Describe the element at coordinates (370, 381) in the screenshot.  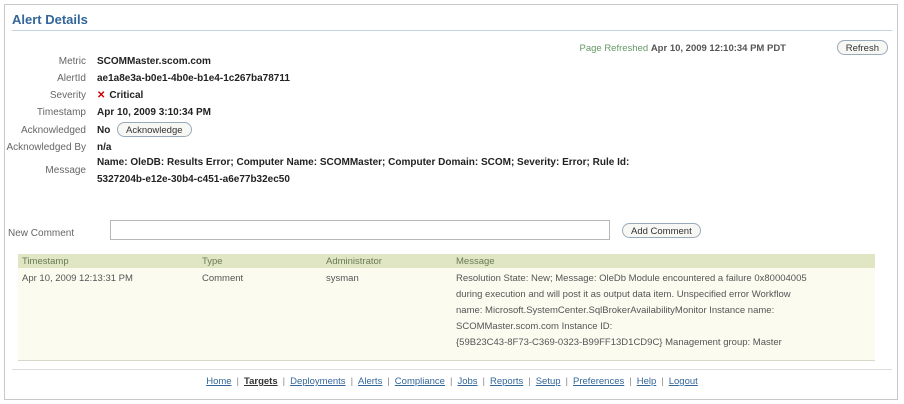
I see `footer-link-alerts: Alerts` at that location.